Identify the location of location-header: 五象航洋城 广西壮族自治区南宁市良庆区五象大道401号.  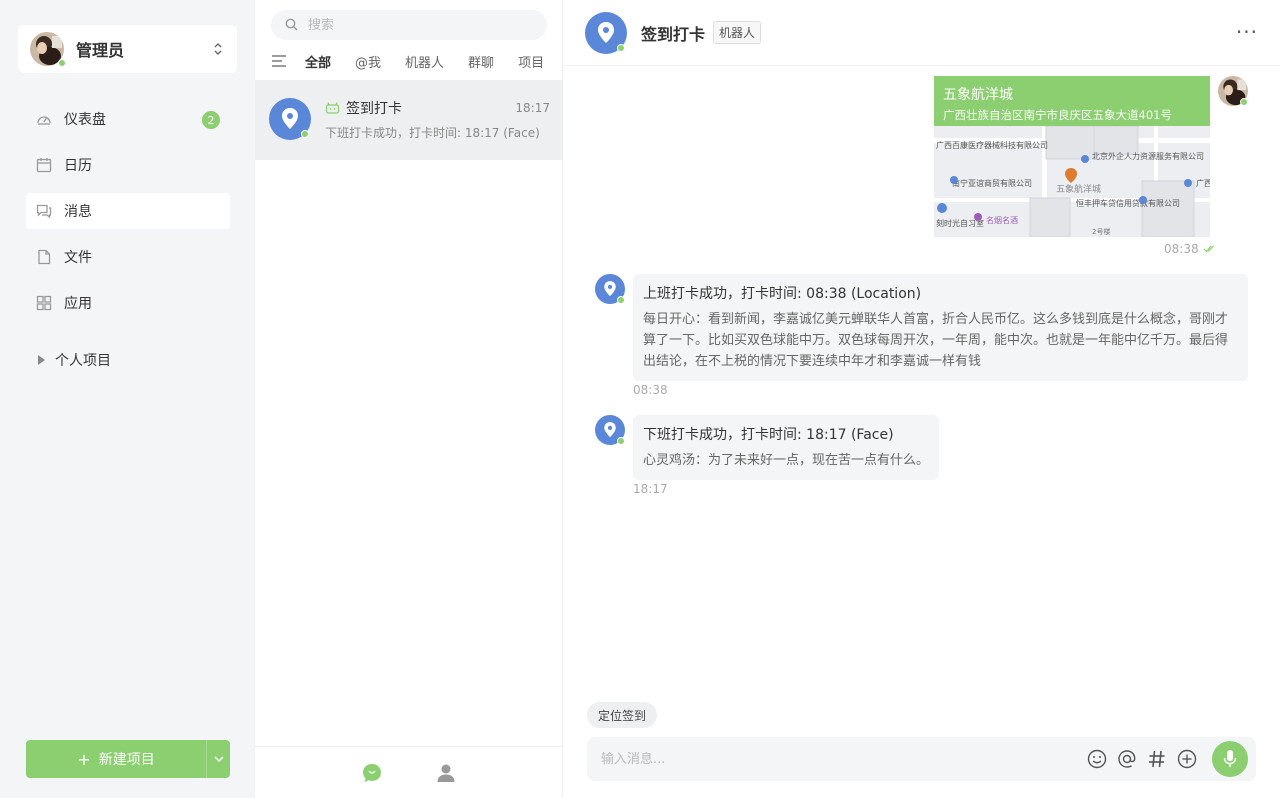
(1072, 101).